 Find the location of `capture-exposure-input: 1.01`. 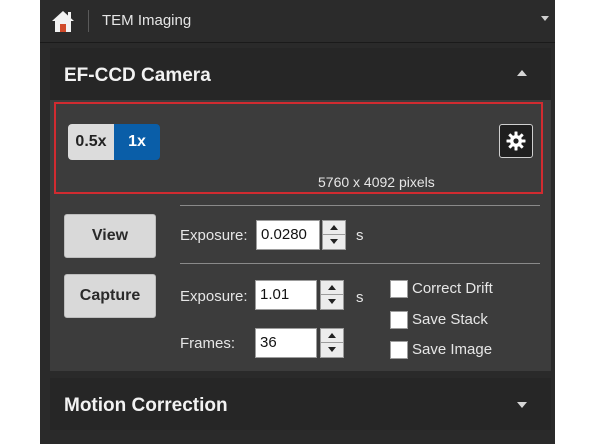

capture-exposure-input: 1.01 is located at coordinates (286, 295).